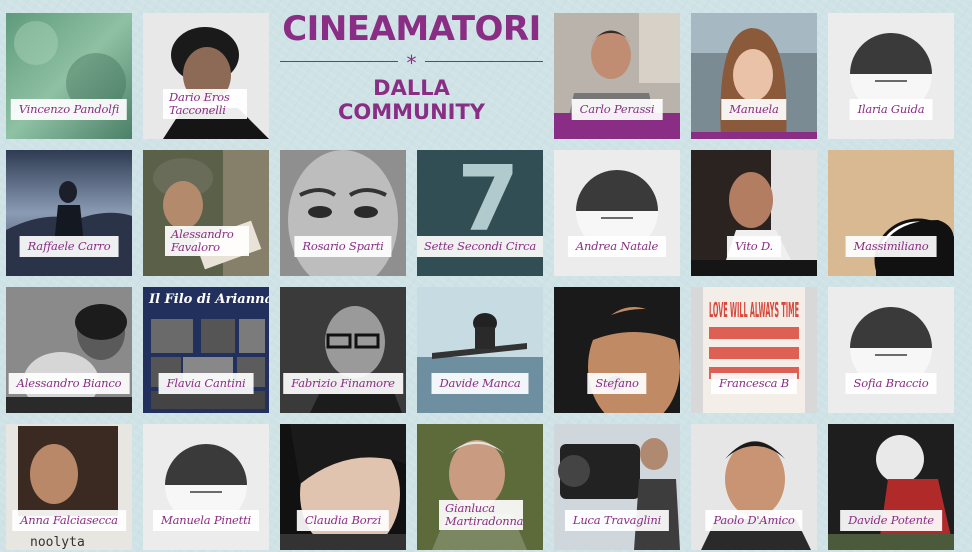  Describe the element at coordinates (617, 109) in the screenshot. I see `member-name: Carlo Perassi` at that location.